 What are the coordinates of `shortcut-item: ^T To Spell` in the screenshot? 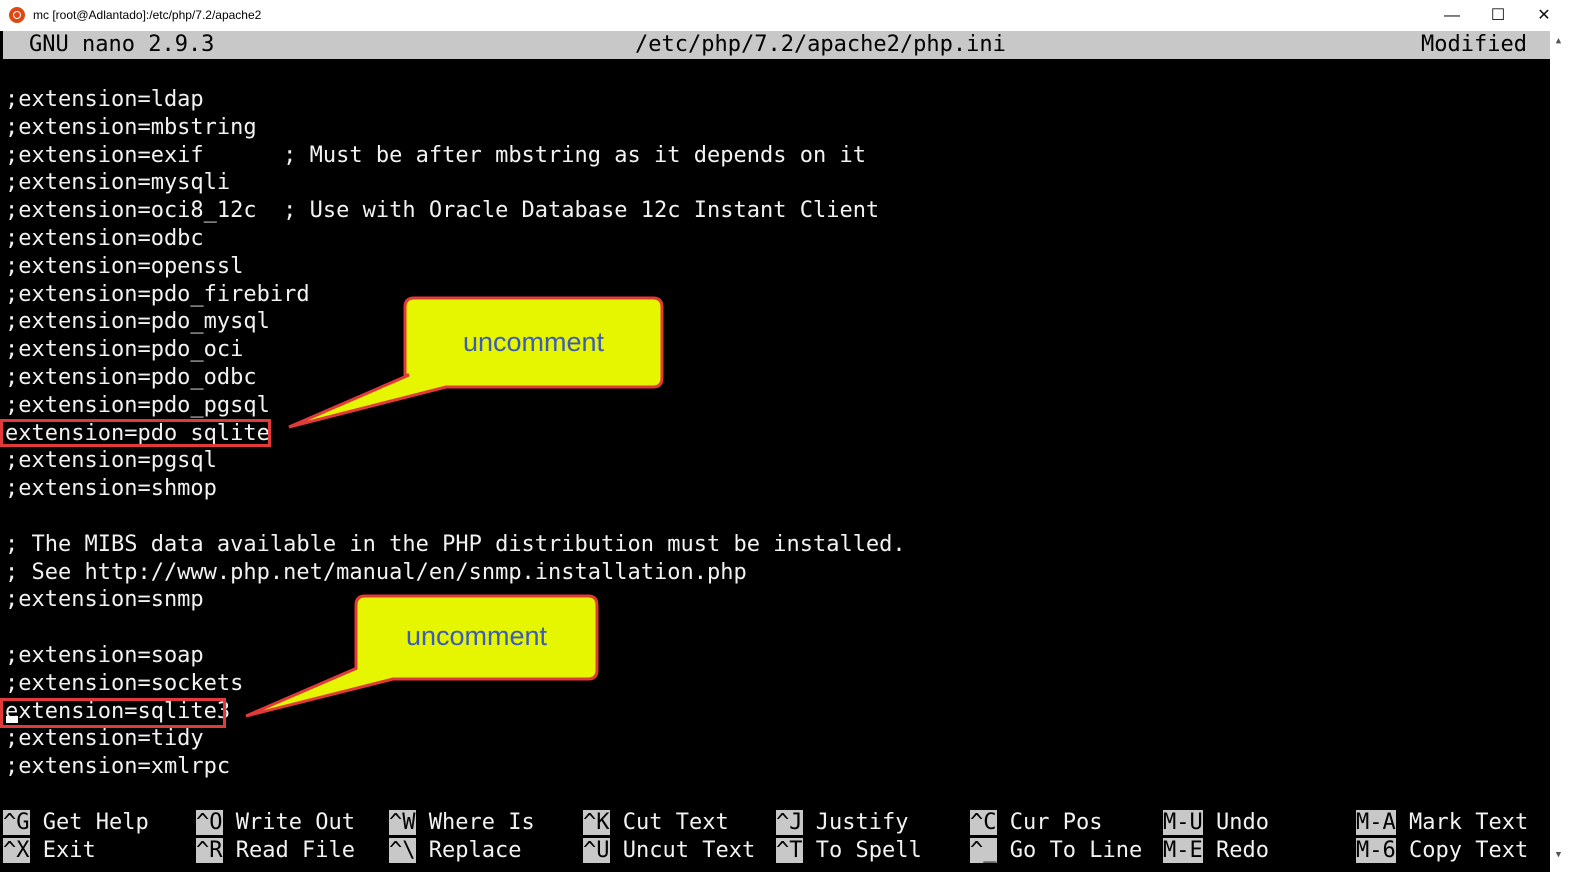 It's located at (849, 851).